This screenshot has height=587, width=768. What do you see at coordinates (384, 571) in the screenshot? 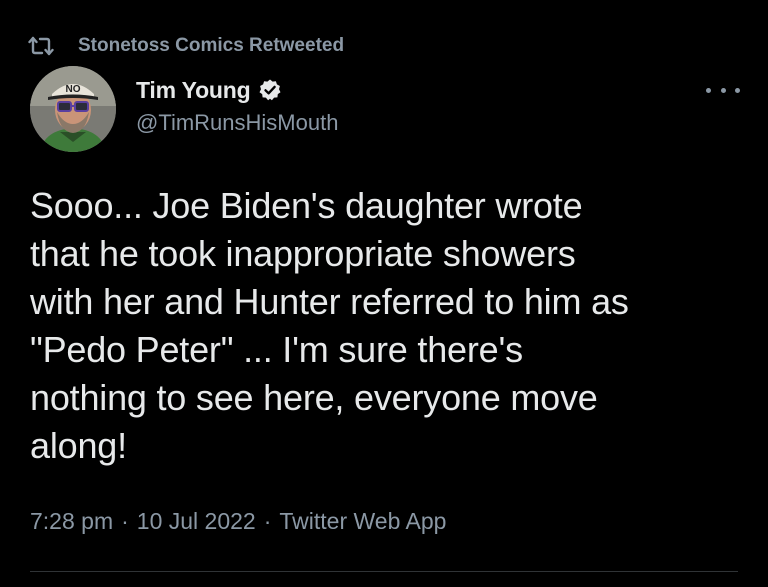
I see `divider` at bounding box center [384, 571].